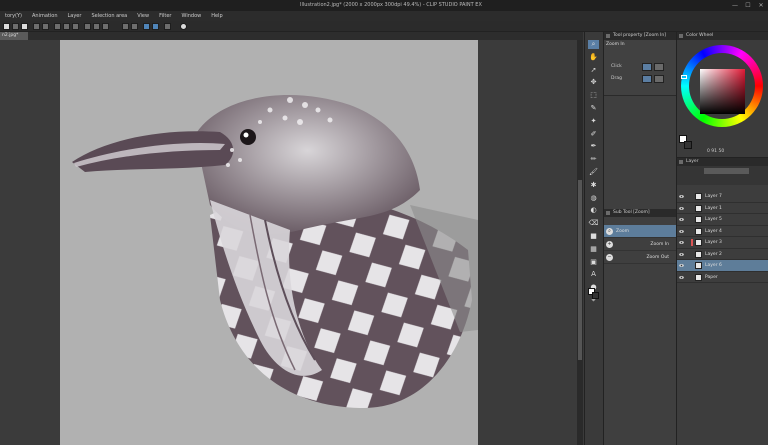 This screenshot has height=445, width=768. What do you see at coordinates (87, 26) in the screenshot?
I see `transform-icon` at bounding box center [87, 26].